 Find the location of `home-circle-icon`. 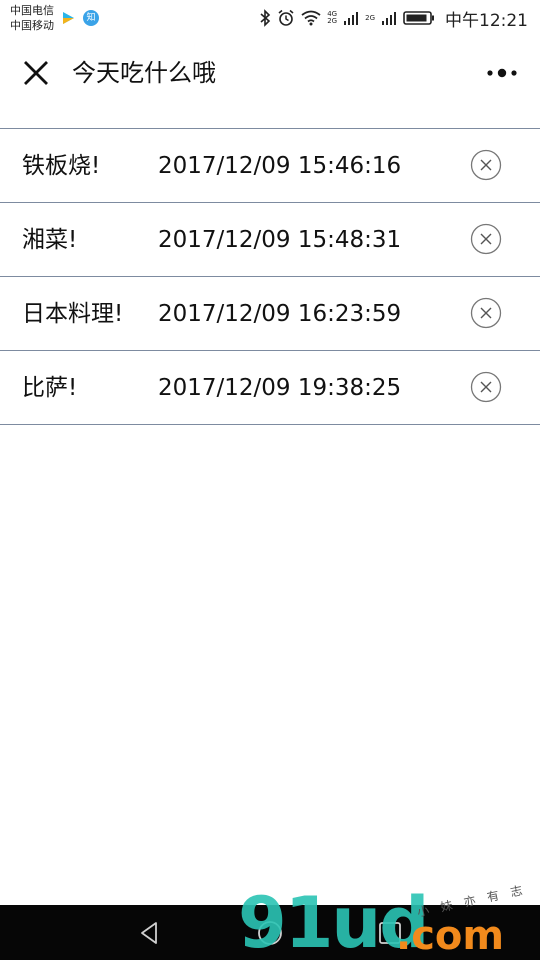

home-circle-icon is located at coordinates (270, 933).